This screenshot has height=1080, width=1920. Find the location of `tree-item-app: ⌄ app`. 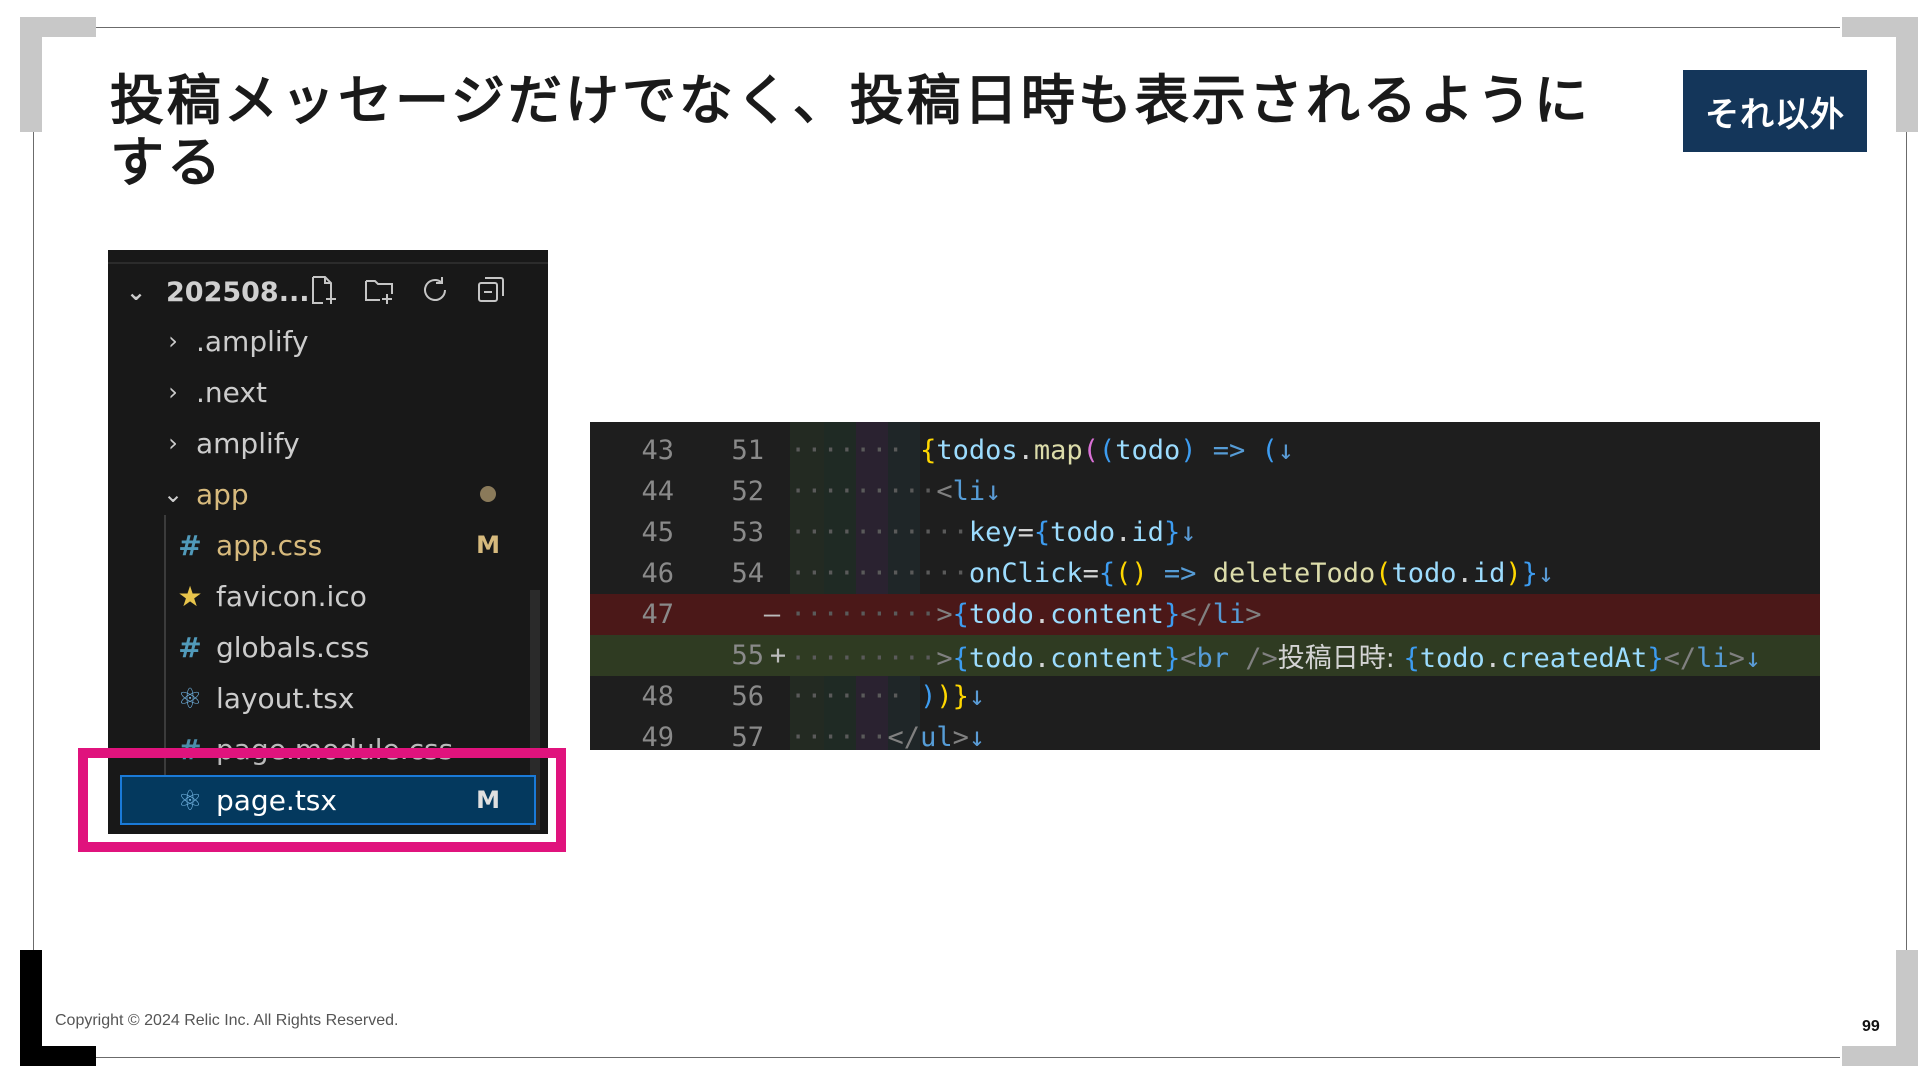

tree-item-app: ⌄ app is located at coordinates (328, 494).